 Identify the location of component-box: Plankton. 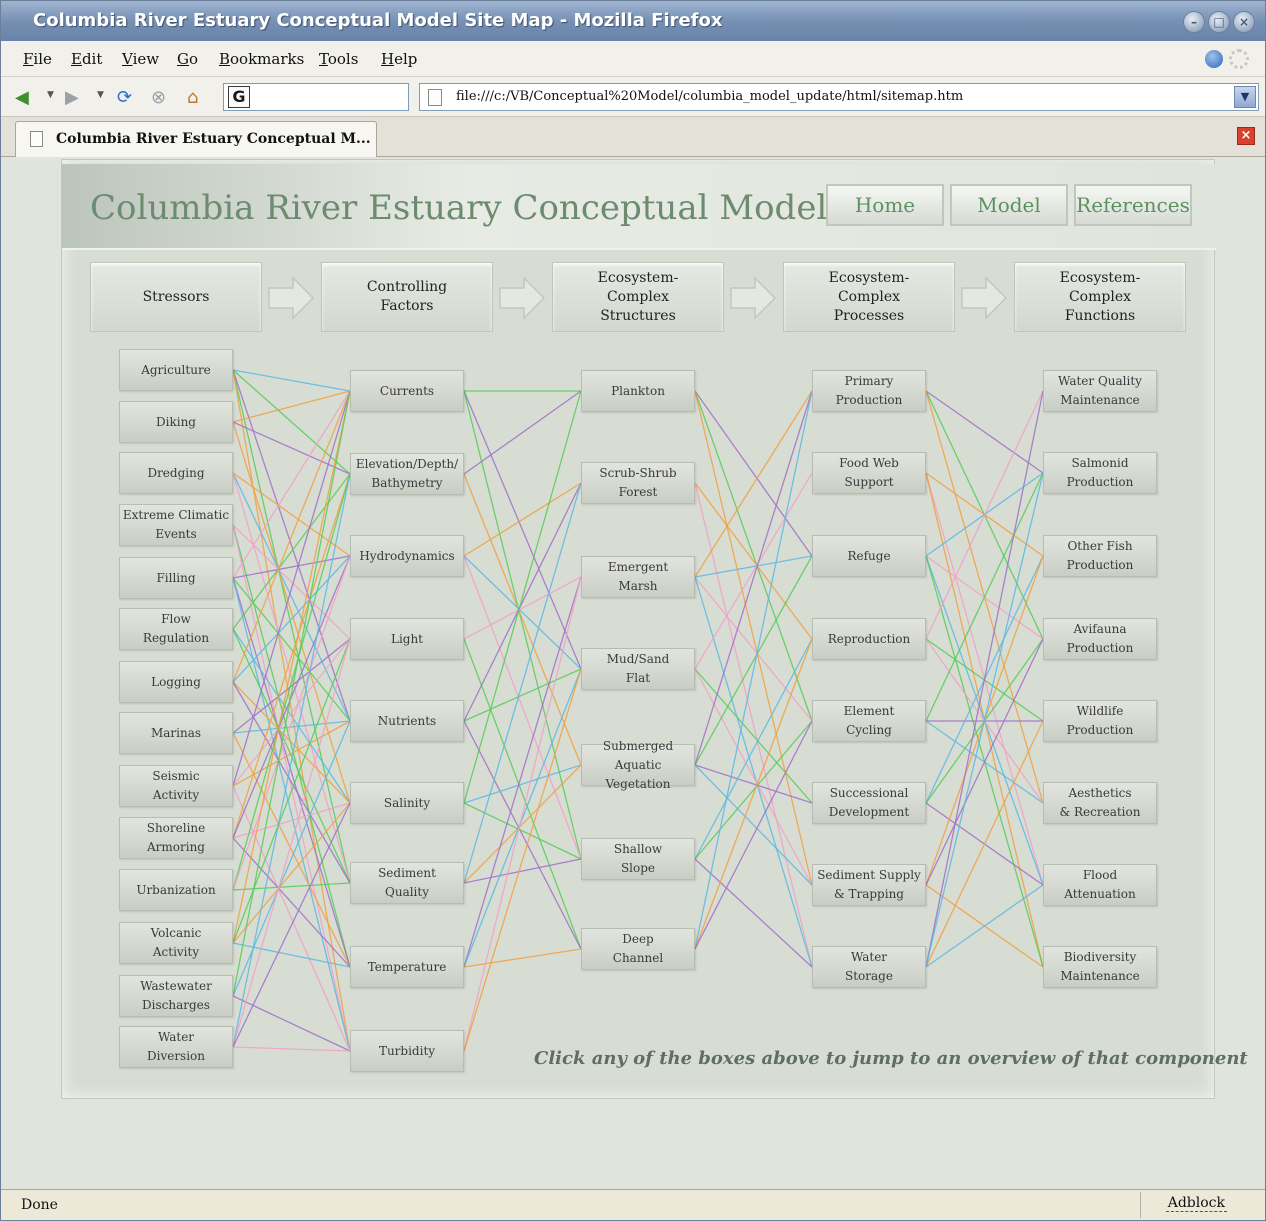
(638, 391).